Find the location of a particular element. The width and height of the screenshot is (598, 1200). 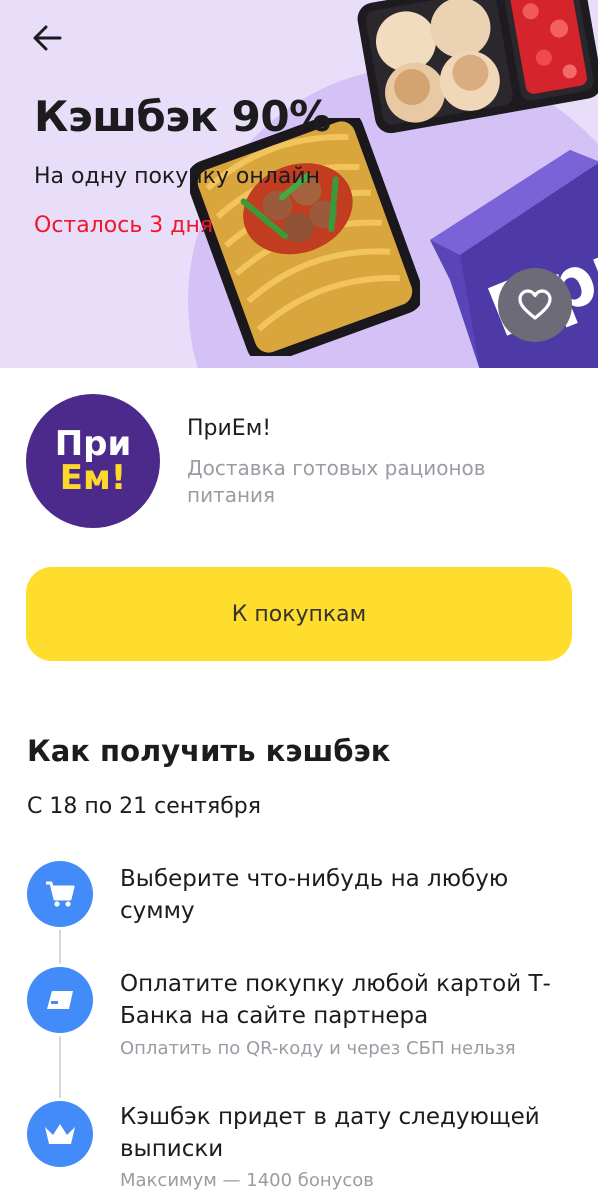

partner-logo: При Ем! is located at coordinates (93, 461).